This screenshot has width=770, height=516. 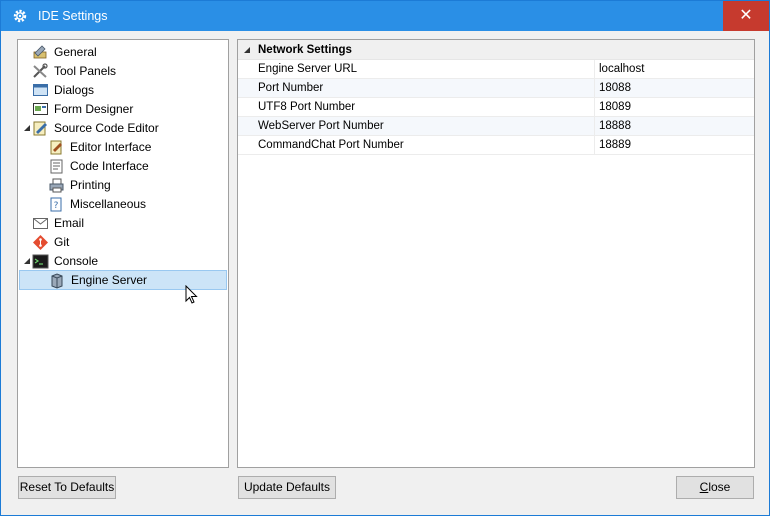 I want to click on tree-item-editor-interface: Editor Interface, so click(x=135, y=147).